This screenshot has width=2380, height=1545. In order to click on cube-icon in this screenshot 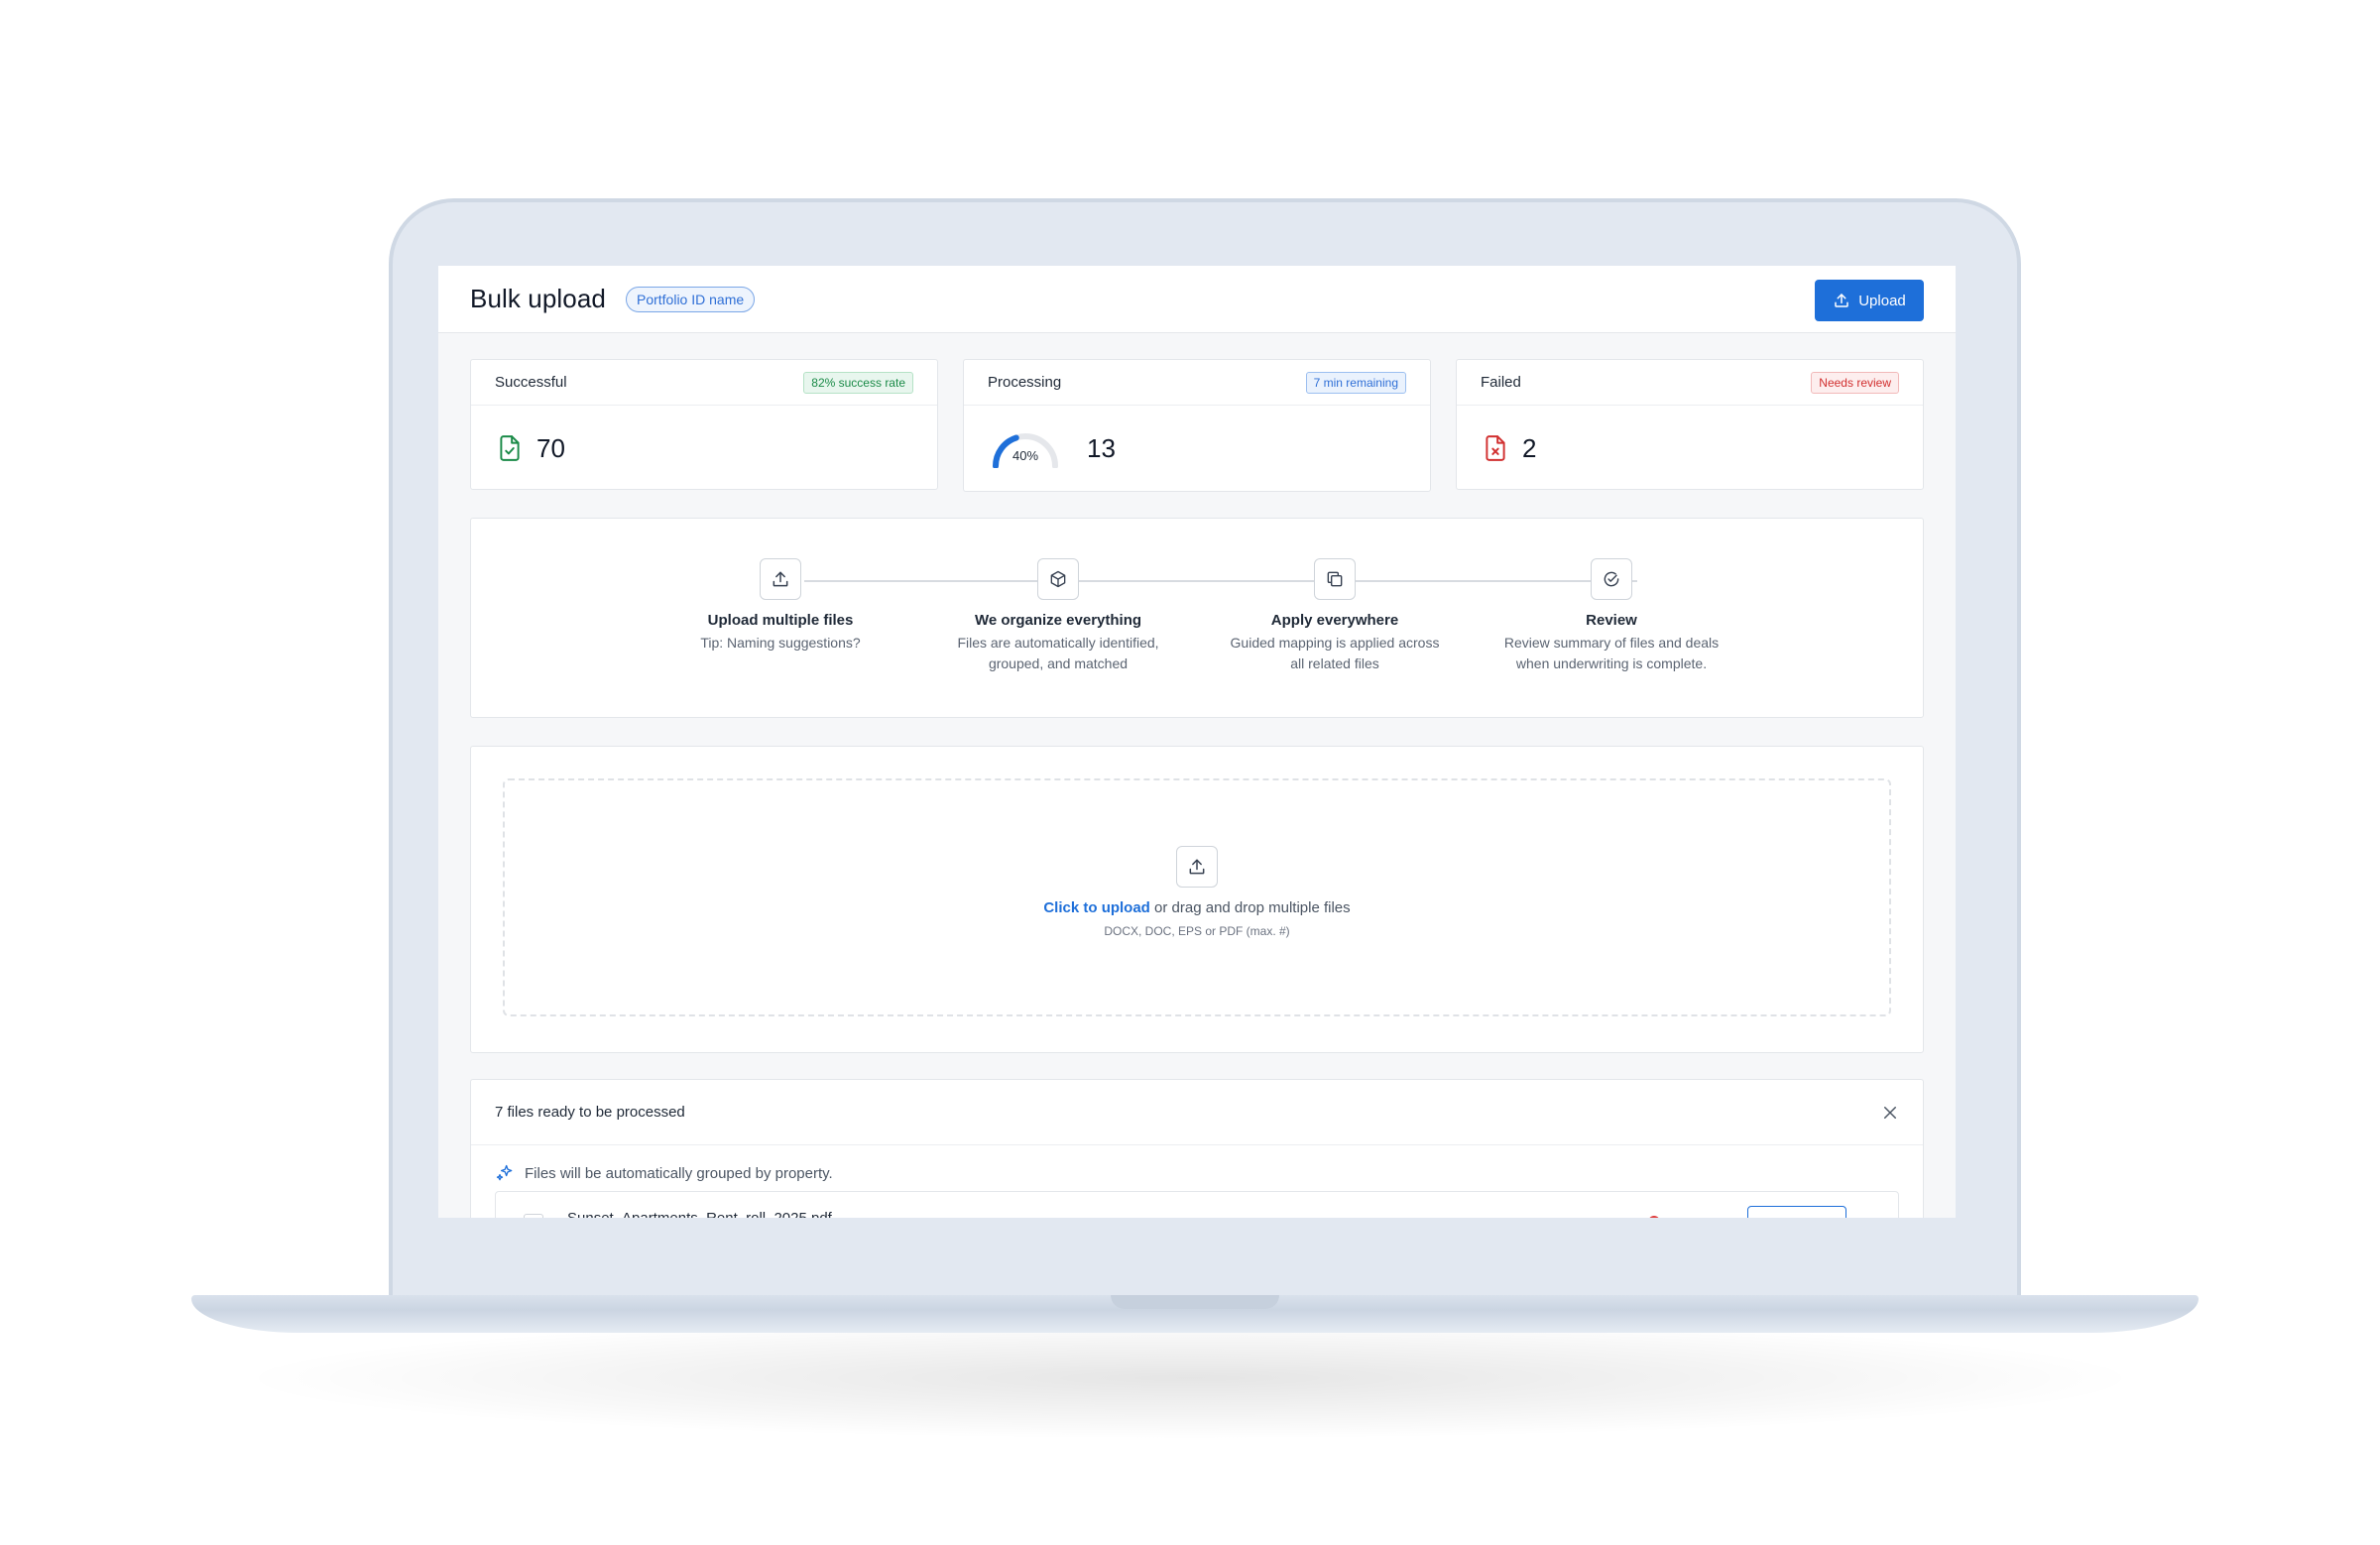, I will do `click(1058, 579)`.